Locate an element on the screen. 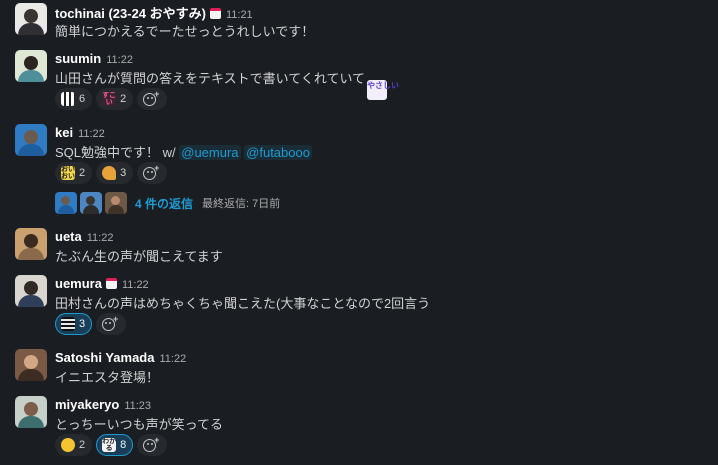  reaction-bar: 3 + is located at coordinates (91, 324).